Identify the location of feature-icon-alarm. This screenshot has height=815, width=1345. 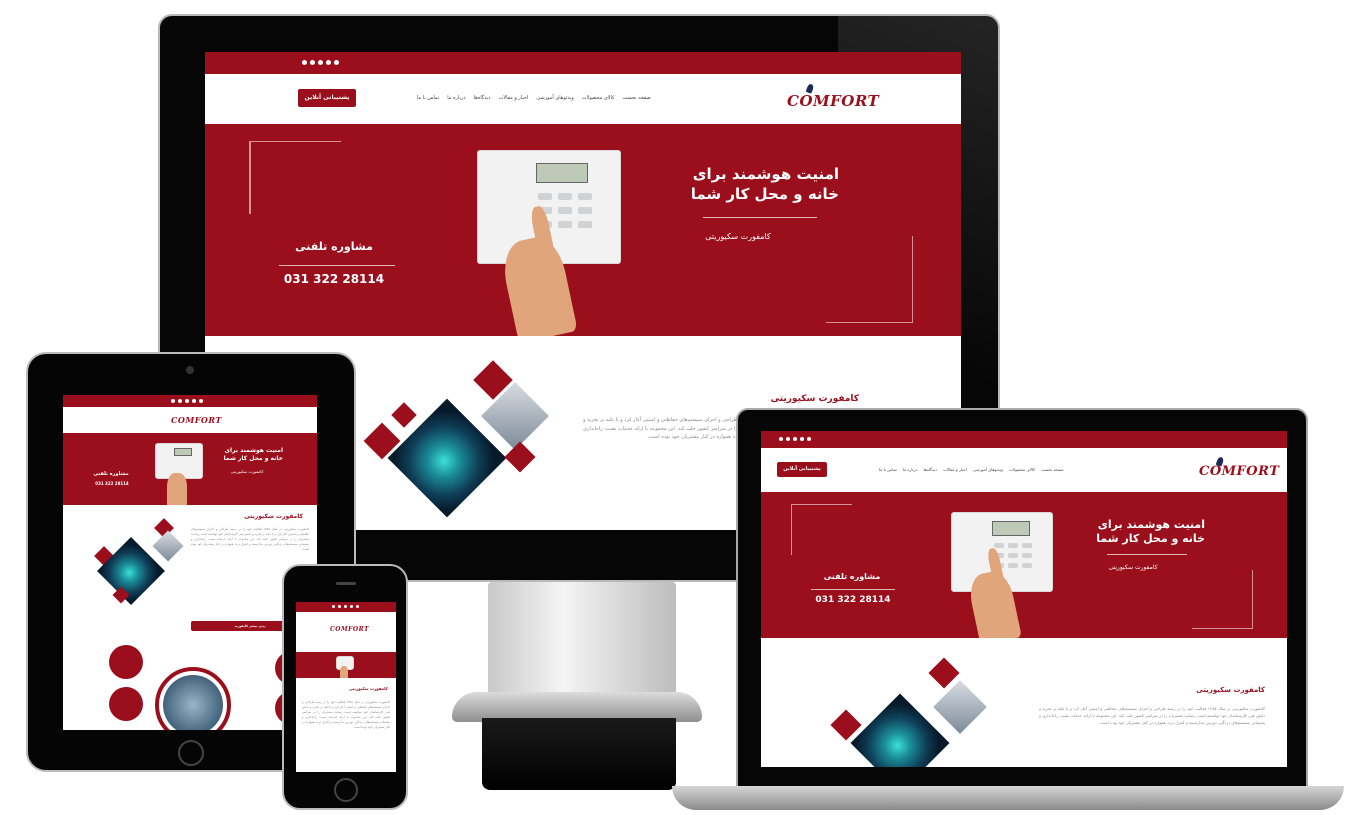
(126, 704).